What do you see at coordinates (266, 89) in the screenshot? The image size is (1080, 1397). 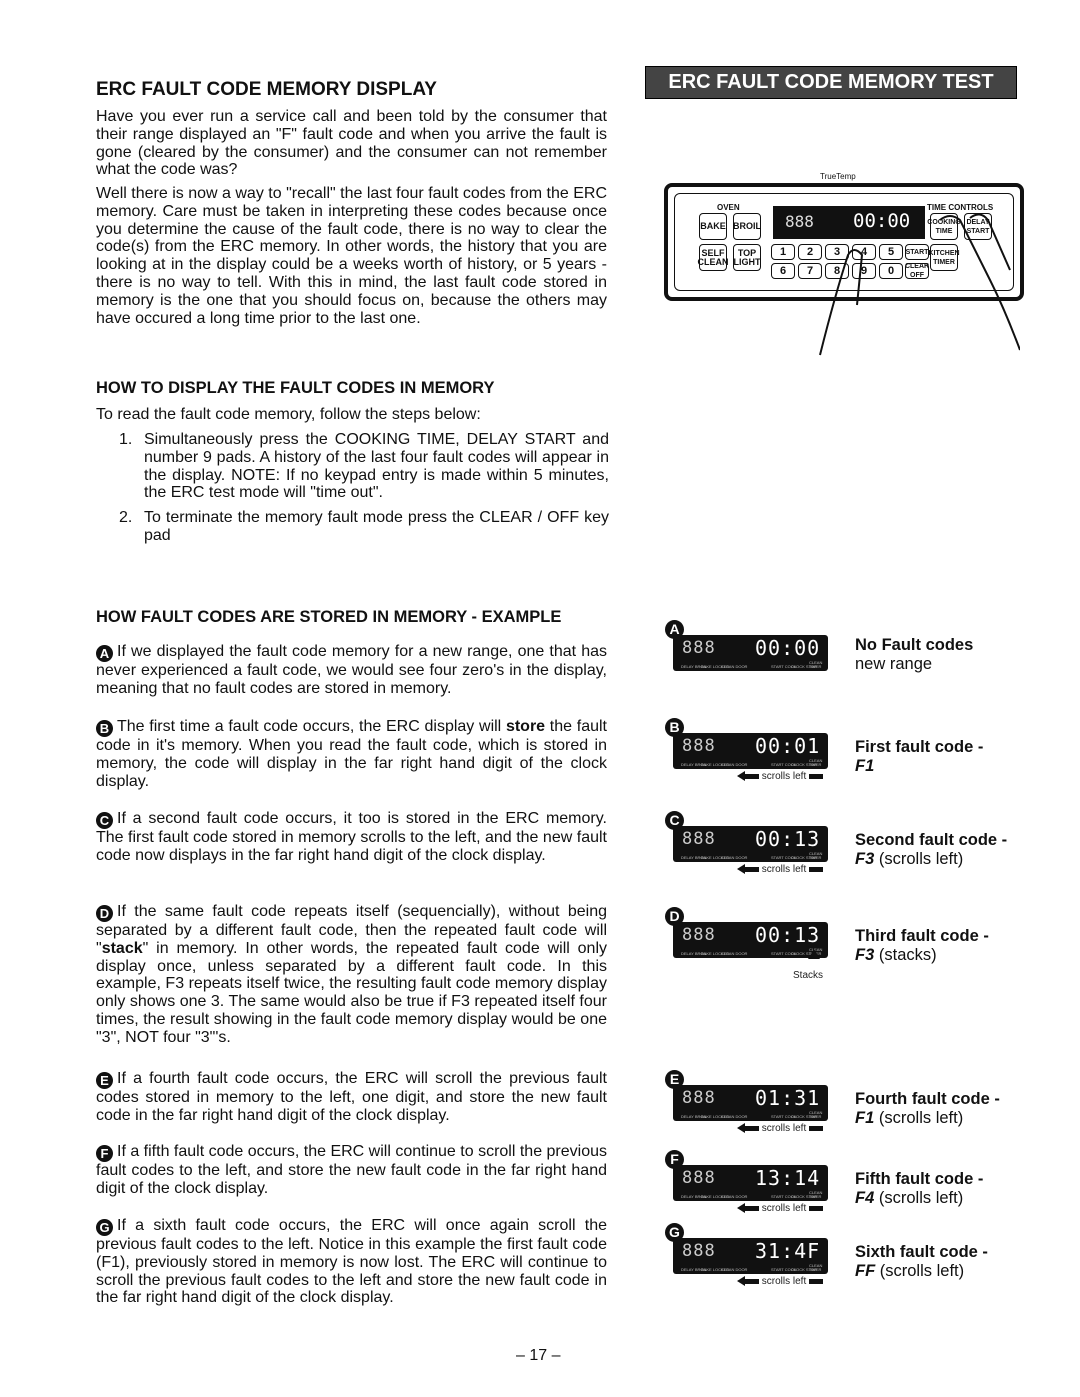 I see `section-title: ERC FAULT CODE MEMORY DISPLAY` at bounding box center [266, 89].